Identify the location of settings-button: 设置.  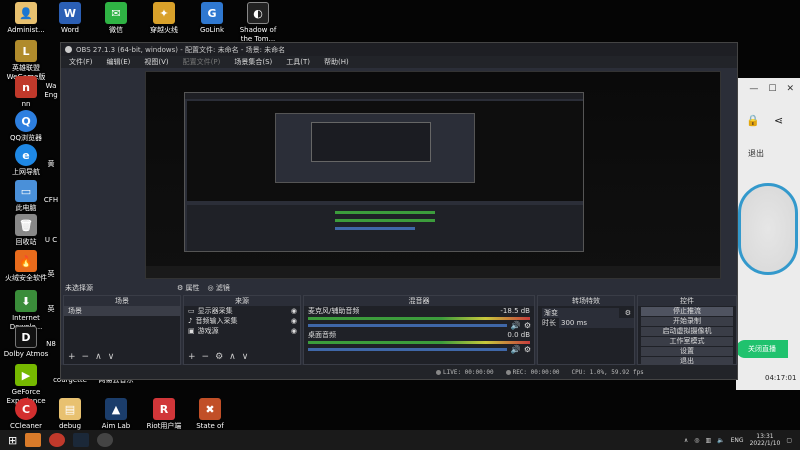
(687, 351).